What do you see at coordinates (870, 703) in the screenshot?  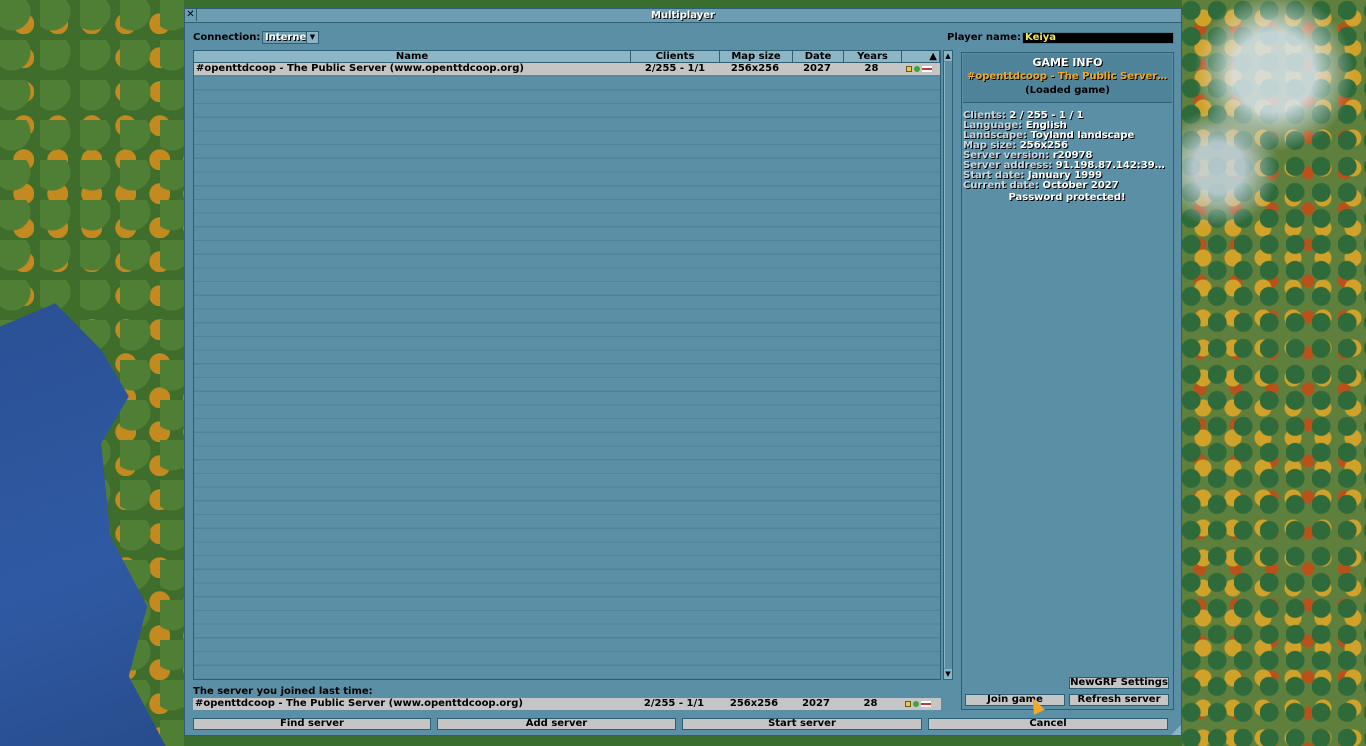 I see `last-joined-years: 28` at bounding box center [870, 703].